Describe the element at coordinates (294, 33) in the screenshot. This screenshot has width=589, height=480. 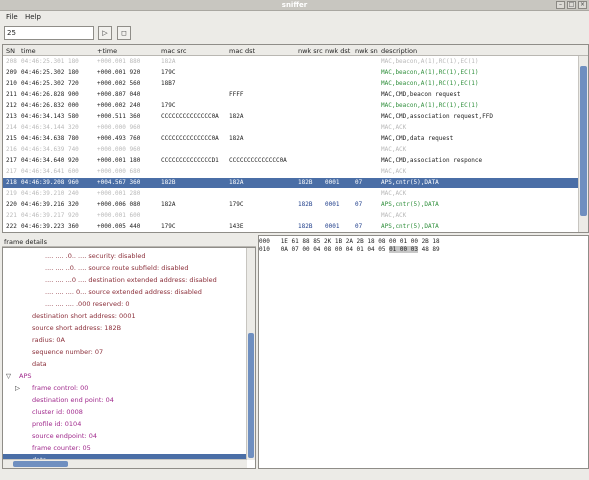
I see `toolbar: 25 ▷ ◻` at that location.